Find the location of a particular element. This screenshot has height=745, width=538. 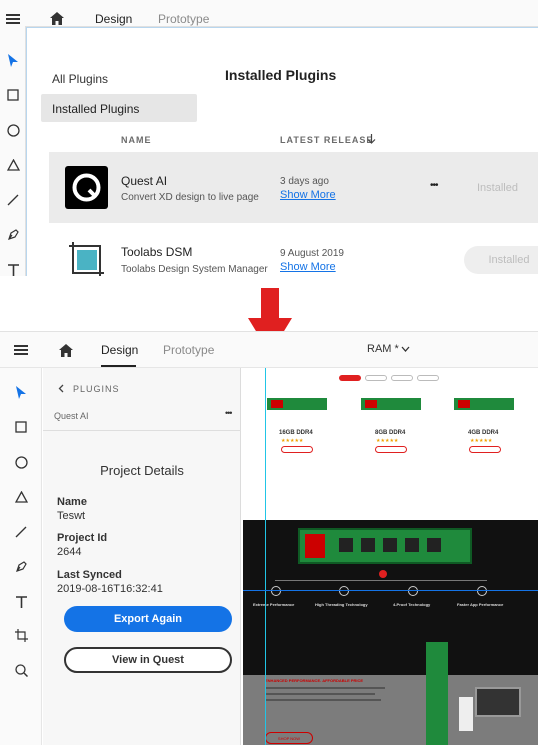

last-synced-label: Last Synced is located at coordinates (89, 575).